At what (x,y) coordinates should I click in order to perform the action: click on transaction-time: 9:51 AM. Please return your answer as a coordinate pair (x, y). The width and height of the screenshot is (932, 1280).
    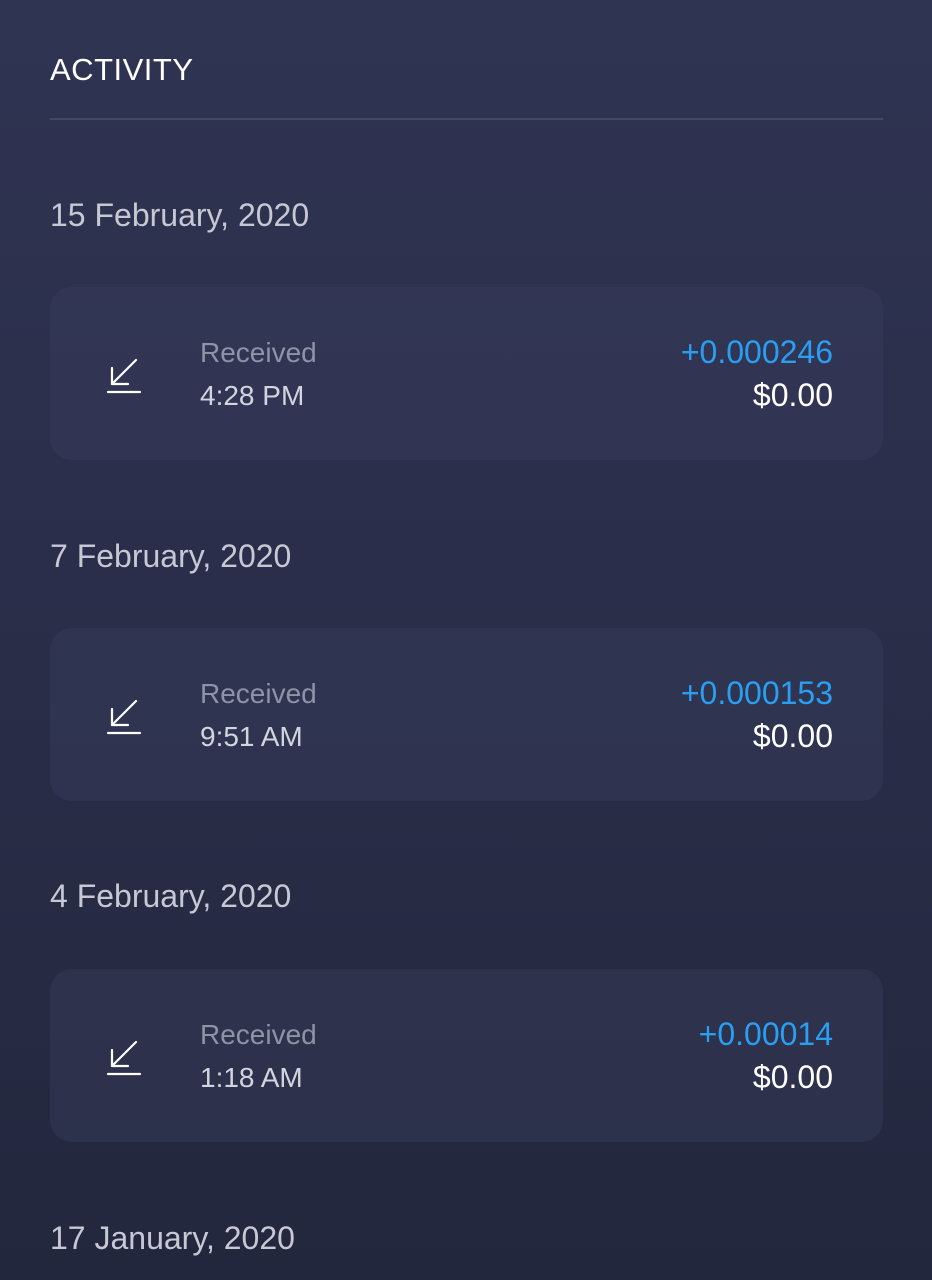
    Looking at the image, I should click on (251, 736).